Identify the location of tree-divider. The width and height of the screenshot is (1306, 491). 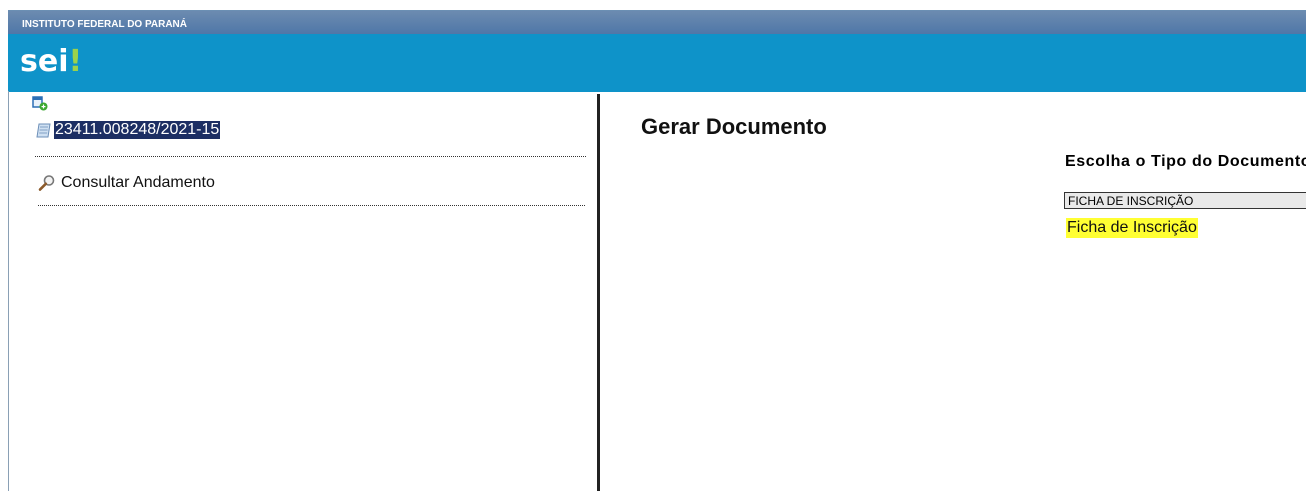
(310, 156).